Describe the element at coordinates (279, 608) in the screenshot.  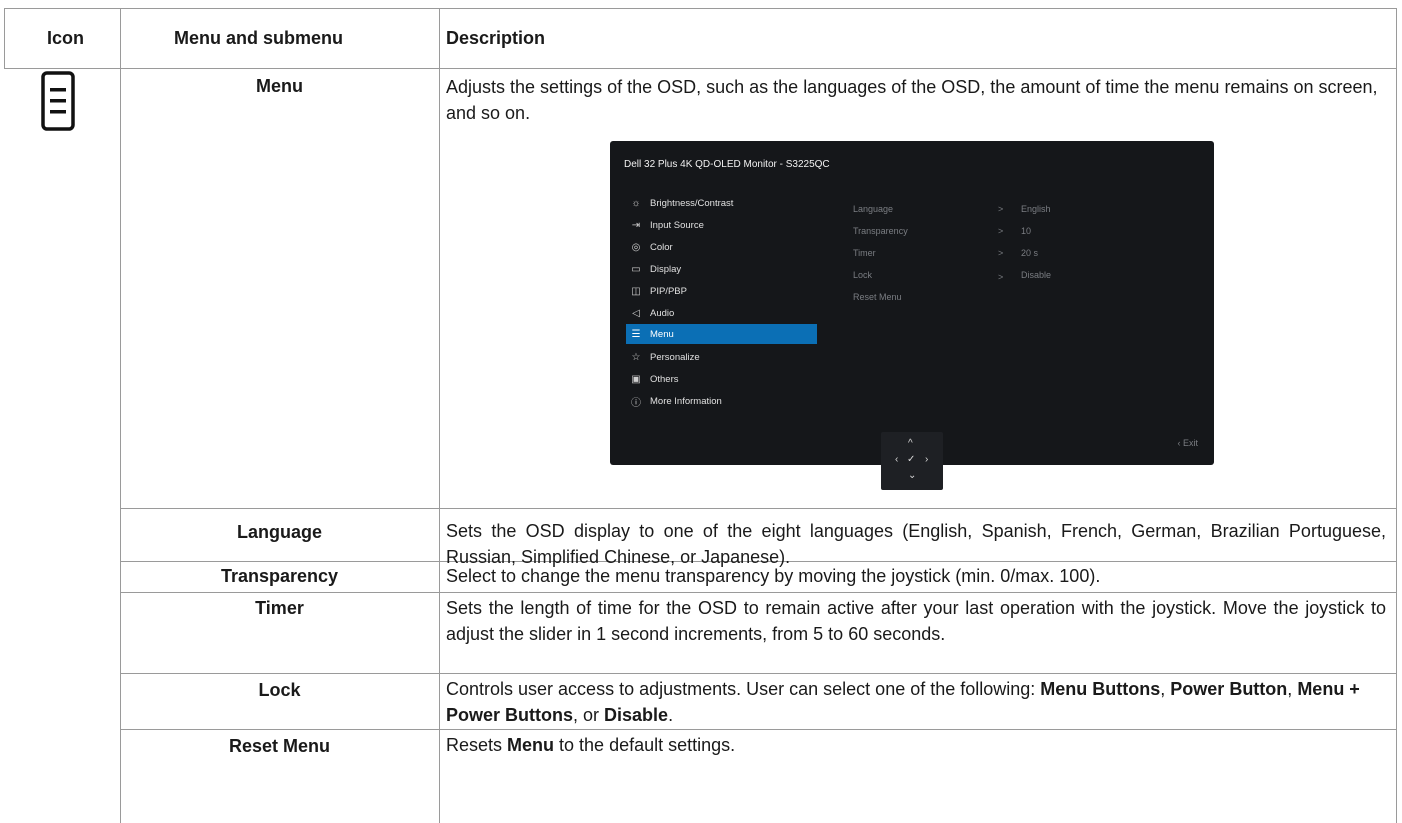
I see `timer-label: Timer` at that location.